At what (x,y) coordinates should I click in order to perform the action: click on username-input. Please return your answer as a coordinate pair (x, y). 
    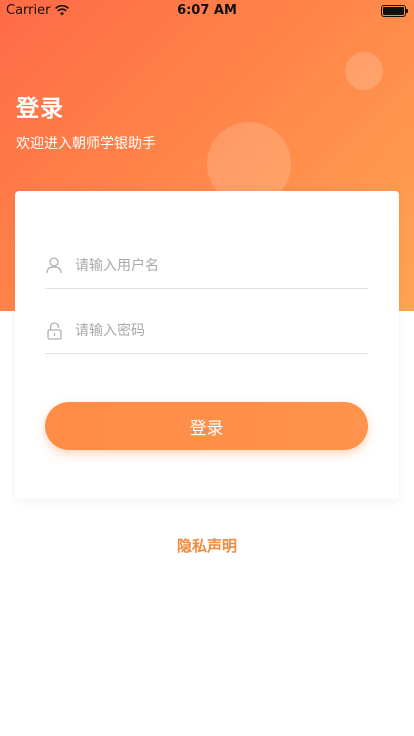
    Looking at the image, I should click on (205, 265).